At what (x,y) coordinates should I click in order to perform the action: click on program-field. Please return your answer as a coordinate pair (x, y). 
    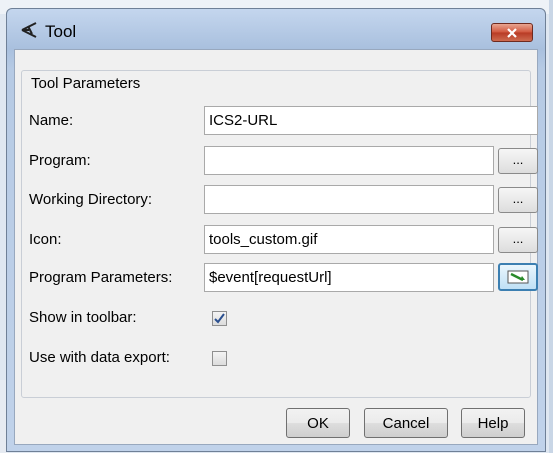
    Looking at the image, I should click on (349, 160).